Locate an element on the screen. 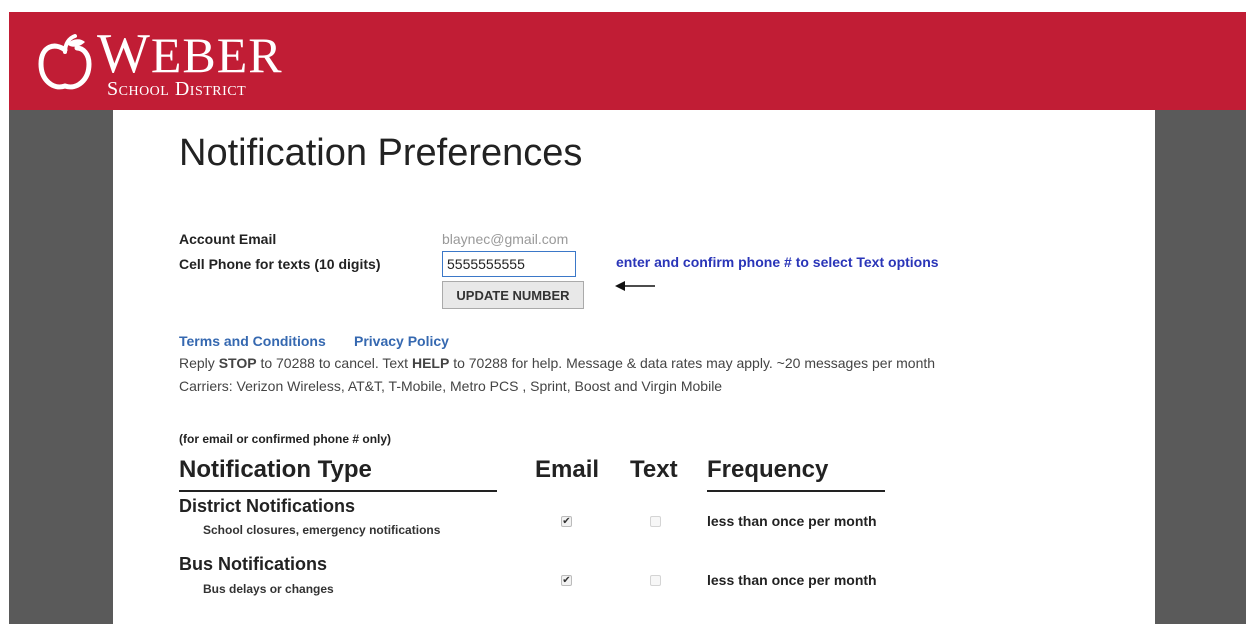  apple-logo-icon is located at coordinates (65, 62).